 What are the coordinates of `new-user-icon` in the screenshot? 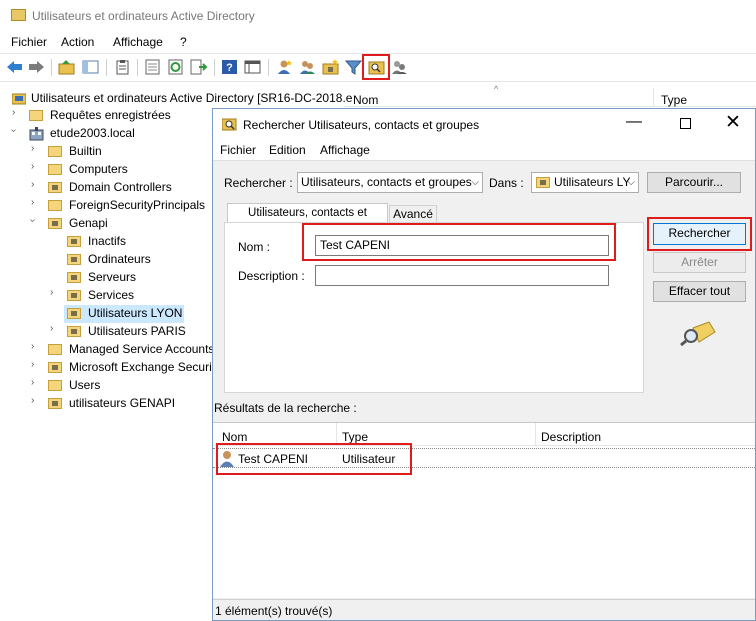 It's located at (284, 67).